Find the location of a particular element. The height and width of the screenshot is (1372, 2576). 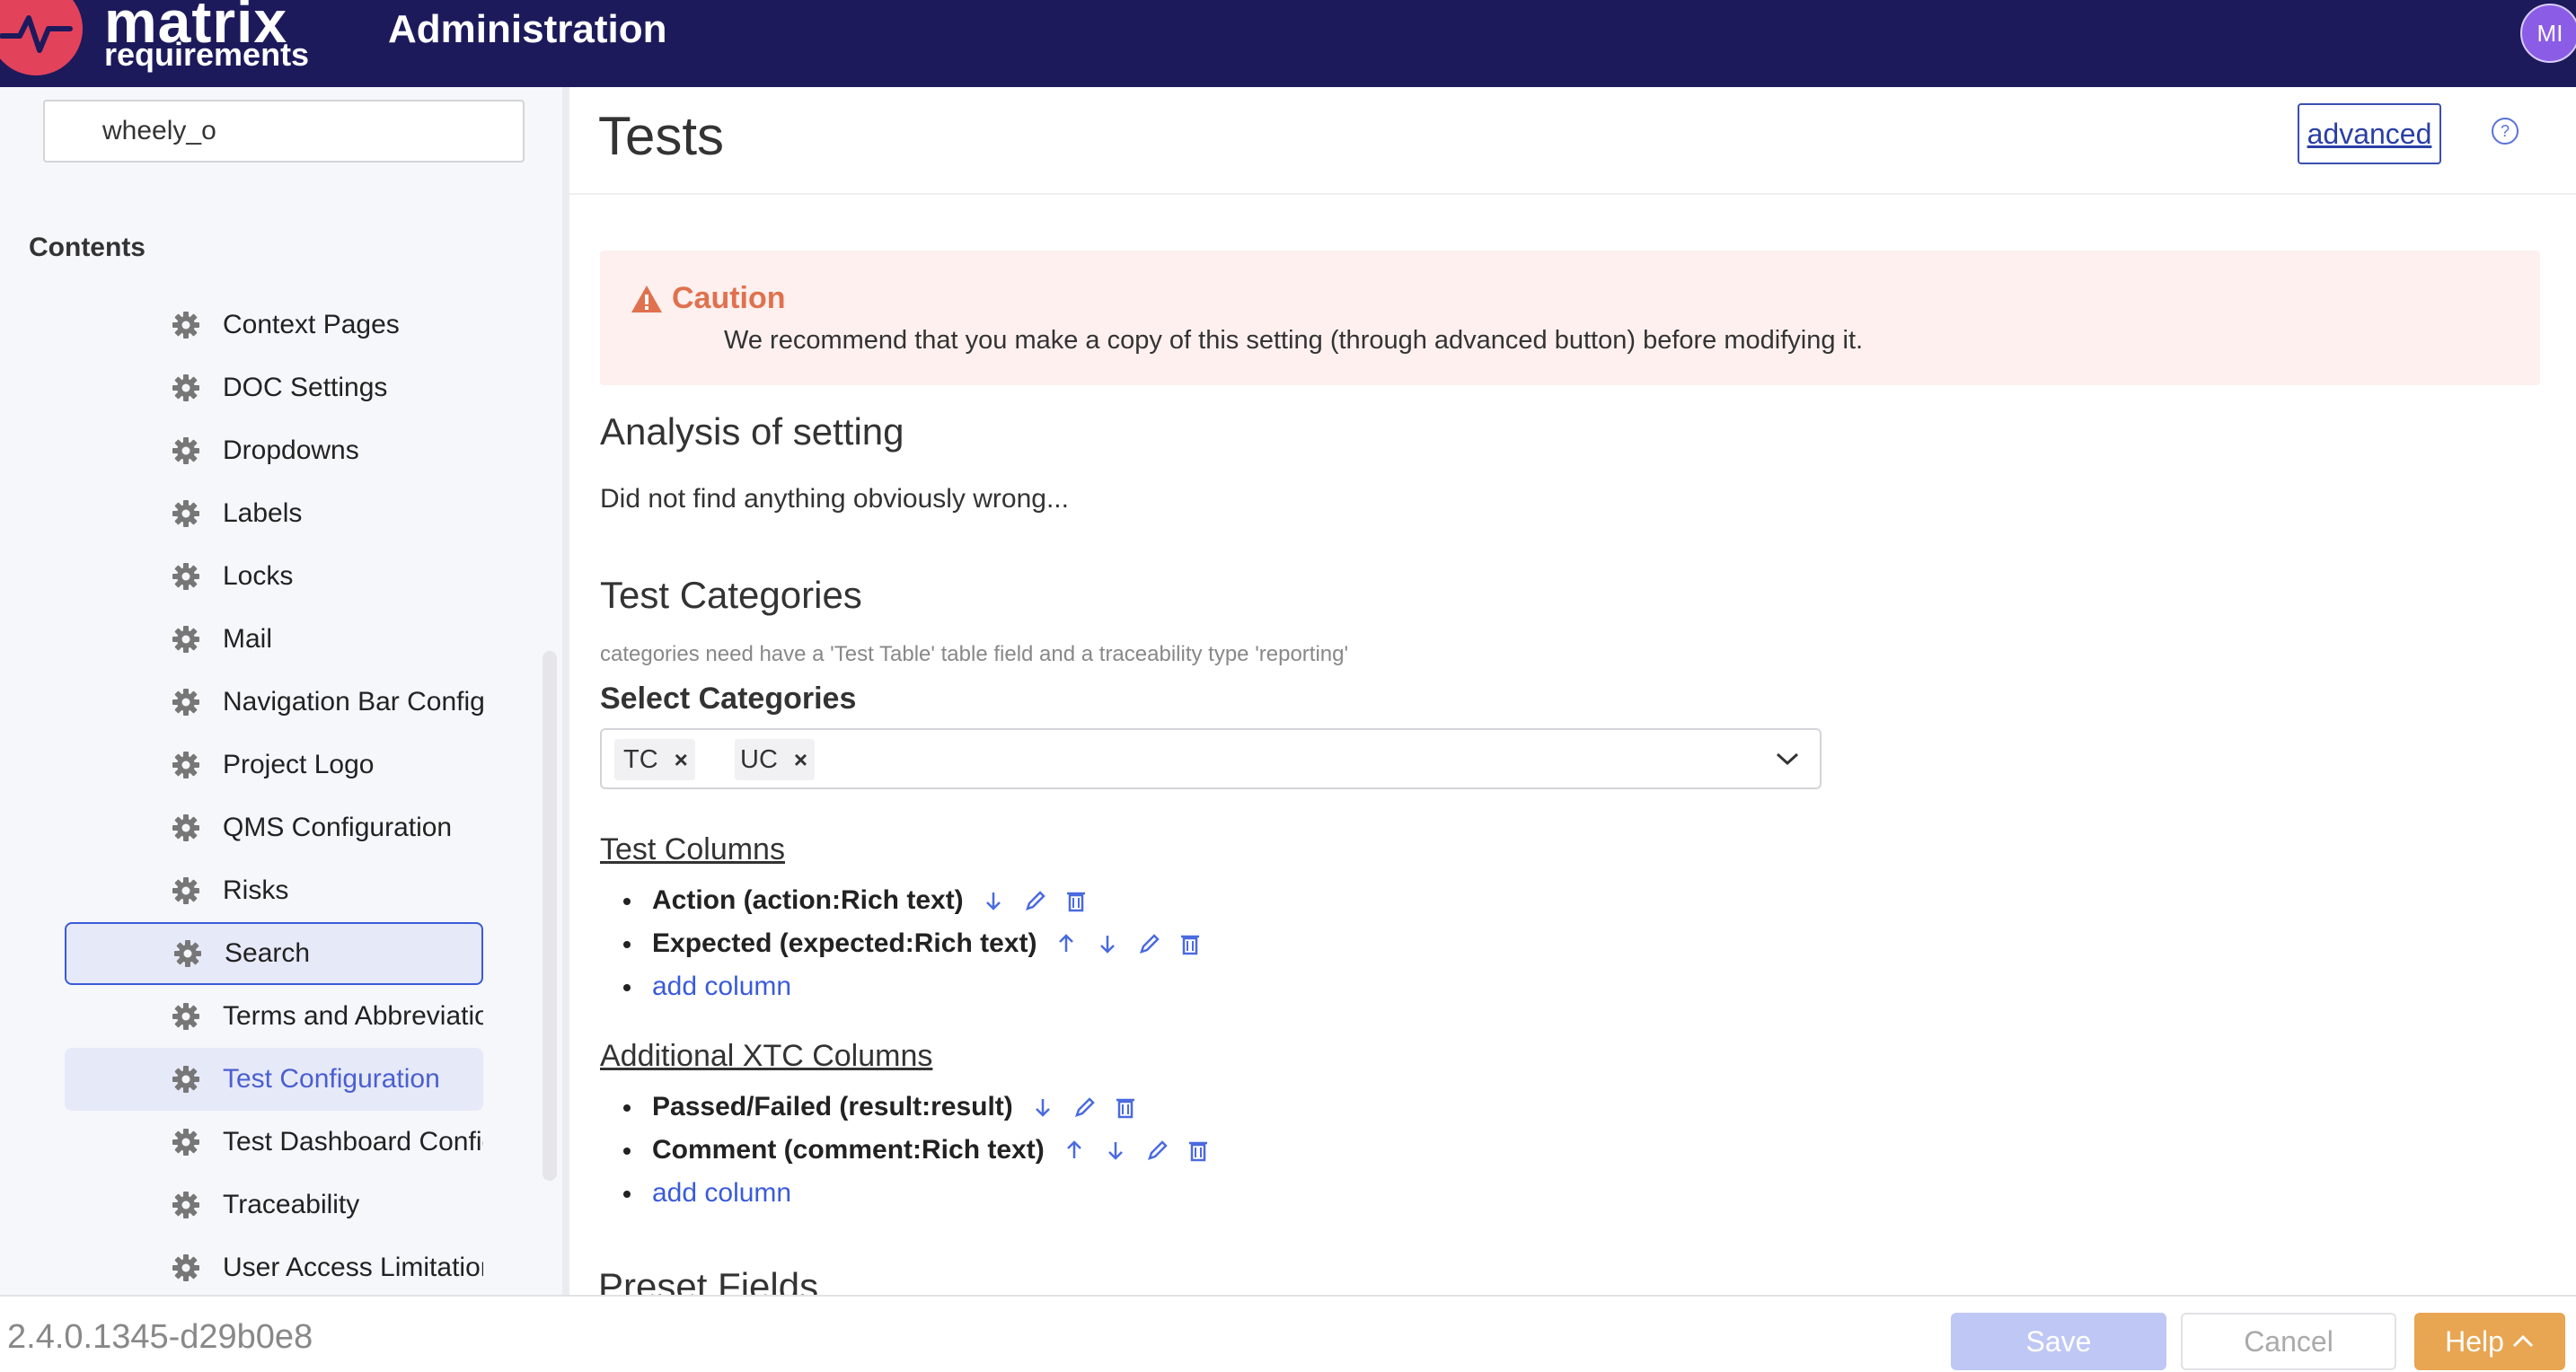

top-bar: matrix requirements Administration MI is located at coordinates (1288, 44).